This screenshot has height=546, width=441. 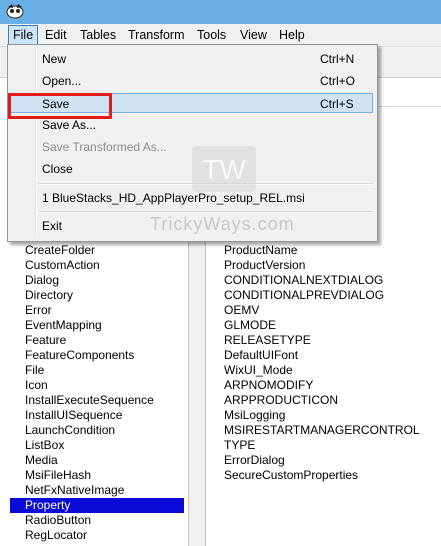 What do you see at coordinates (291, 475) in the screenshot?
I see `grid-row: SecureCustomProperties` at bounding box center [291, 475].